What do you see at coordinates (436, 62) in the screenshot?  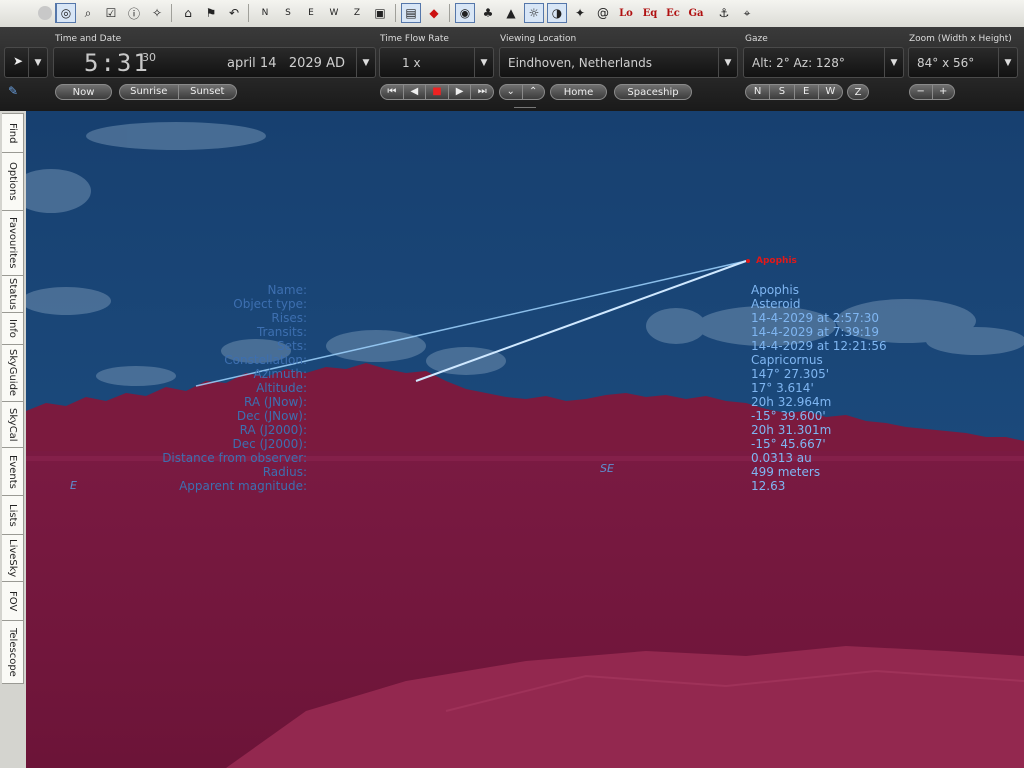 I see `time-flow-field: 1 x ▼` at bounding box center [436, 62].